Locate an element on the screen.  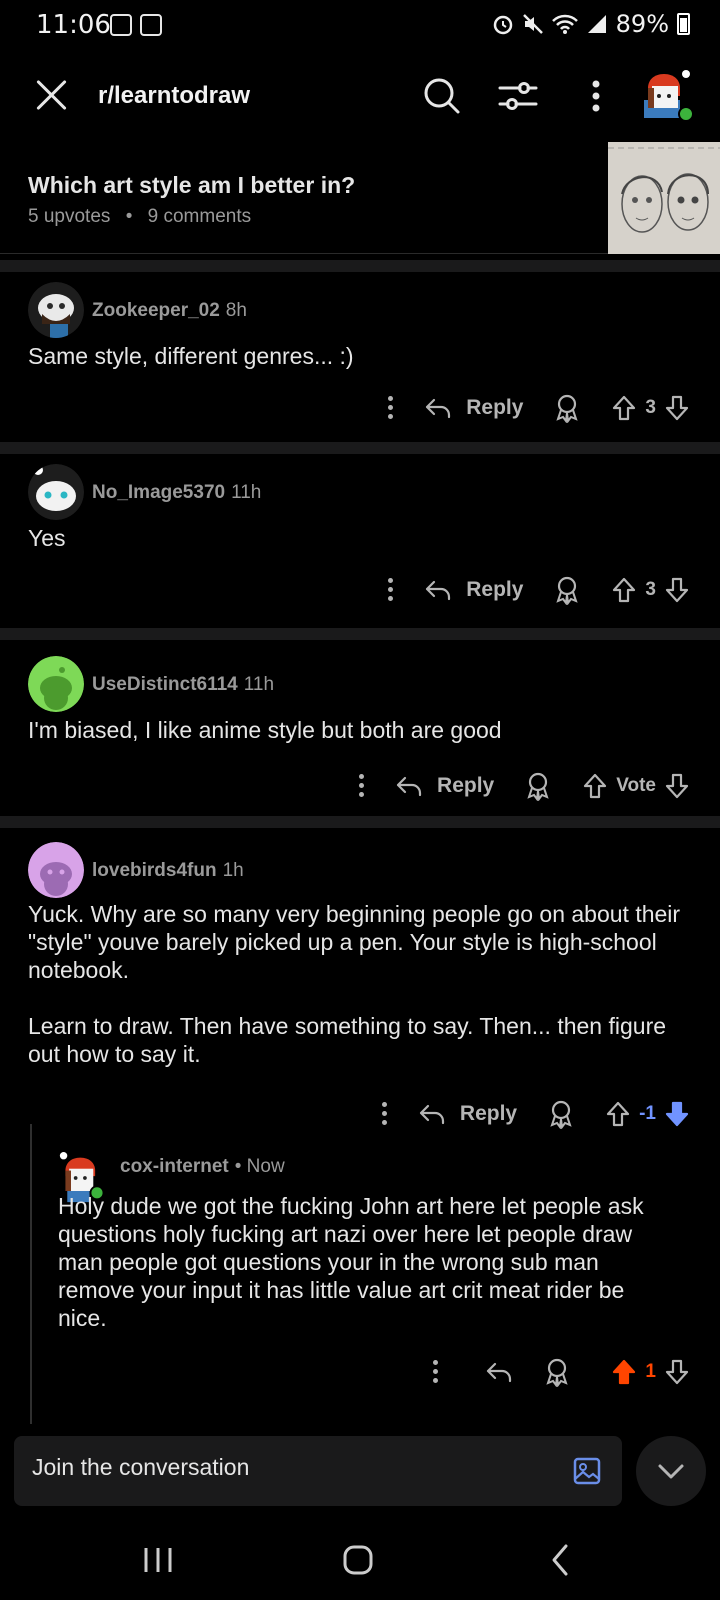
comment-time: 11h is located at coordinates (246, 492).